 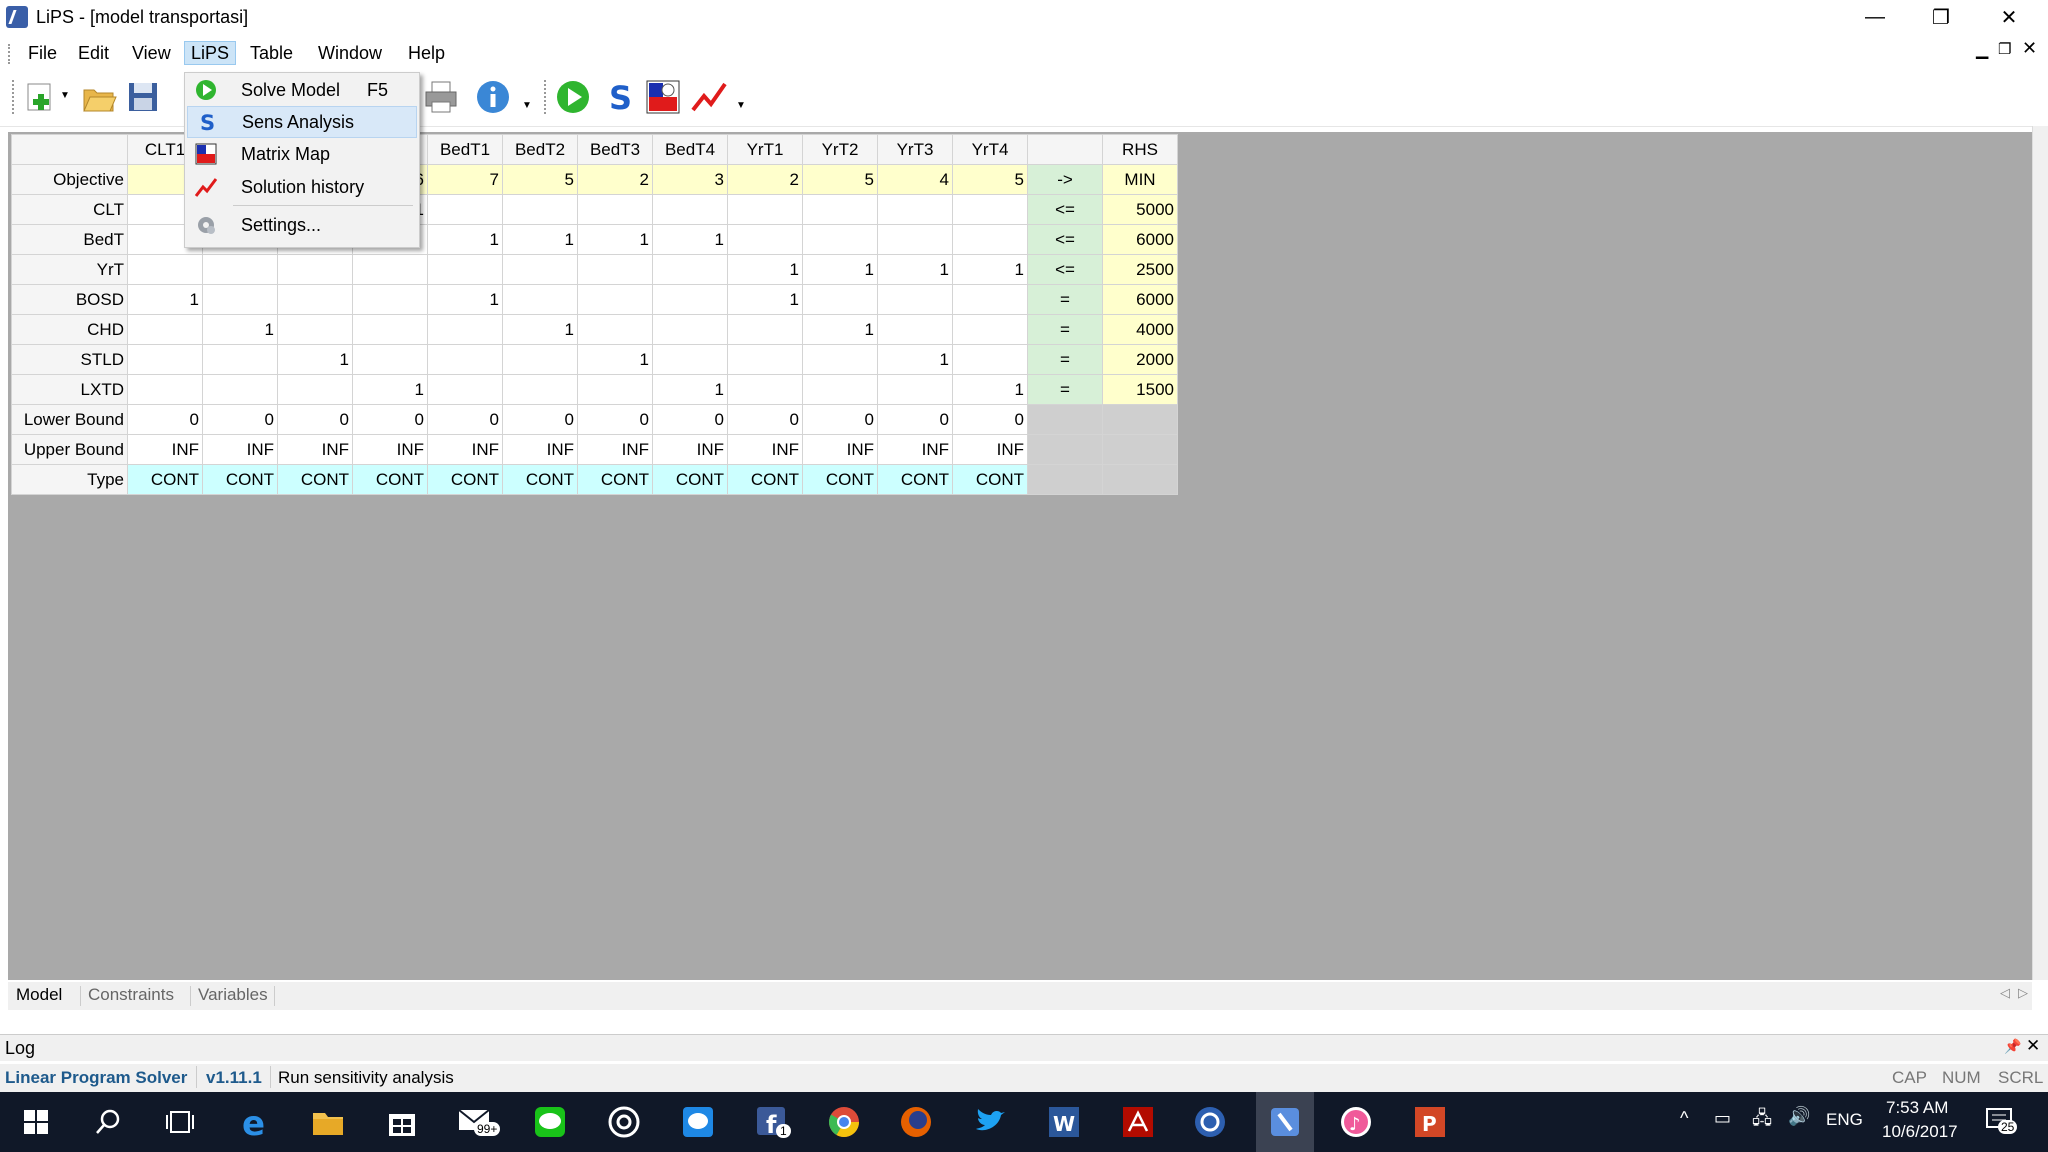 I want to click on menu-help: Help, so click(x=426, y=53).